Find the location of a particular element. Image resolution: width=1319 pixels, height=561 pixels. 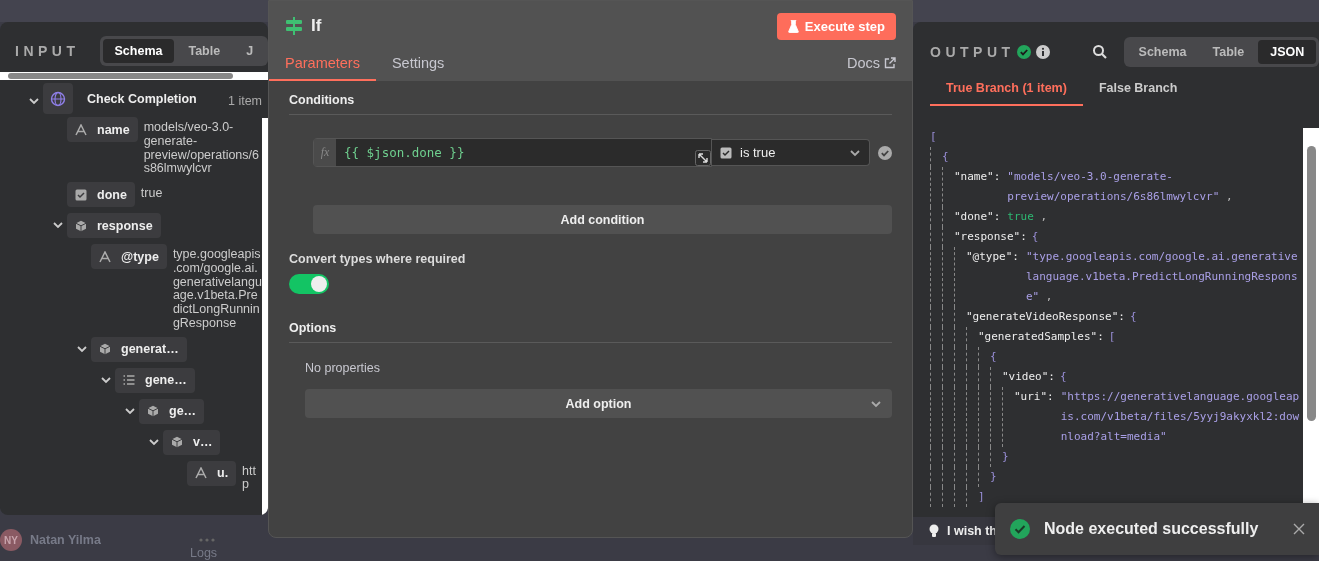

json-key: "uri": is located at coordinates (1034, 417).